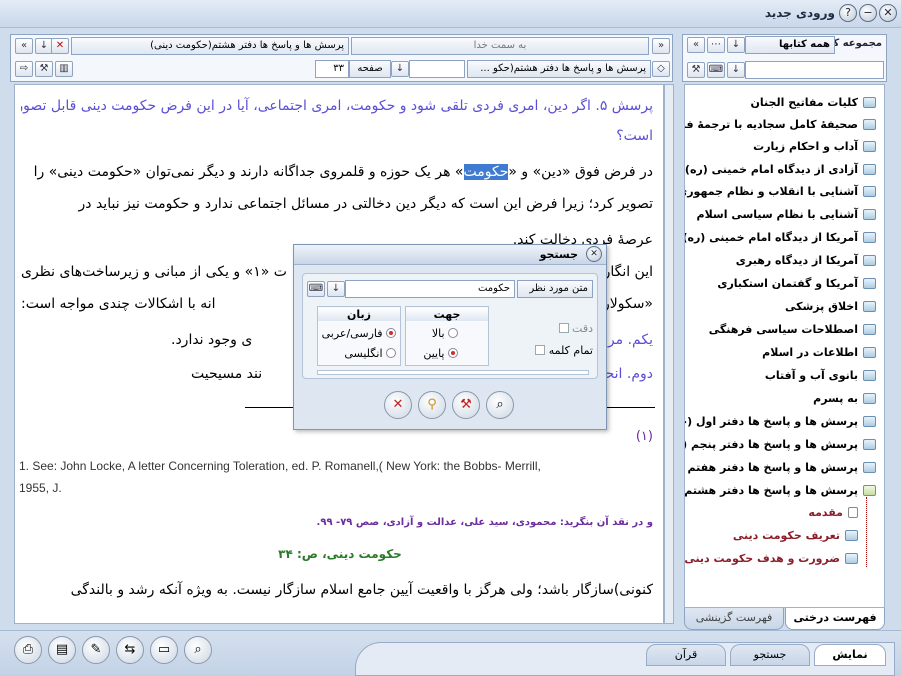  What do you see at coordinates (391, 333) in the screenshot?
I see `radio-fa` at bounding box center [391, 333].